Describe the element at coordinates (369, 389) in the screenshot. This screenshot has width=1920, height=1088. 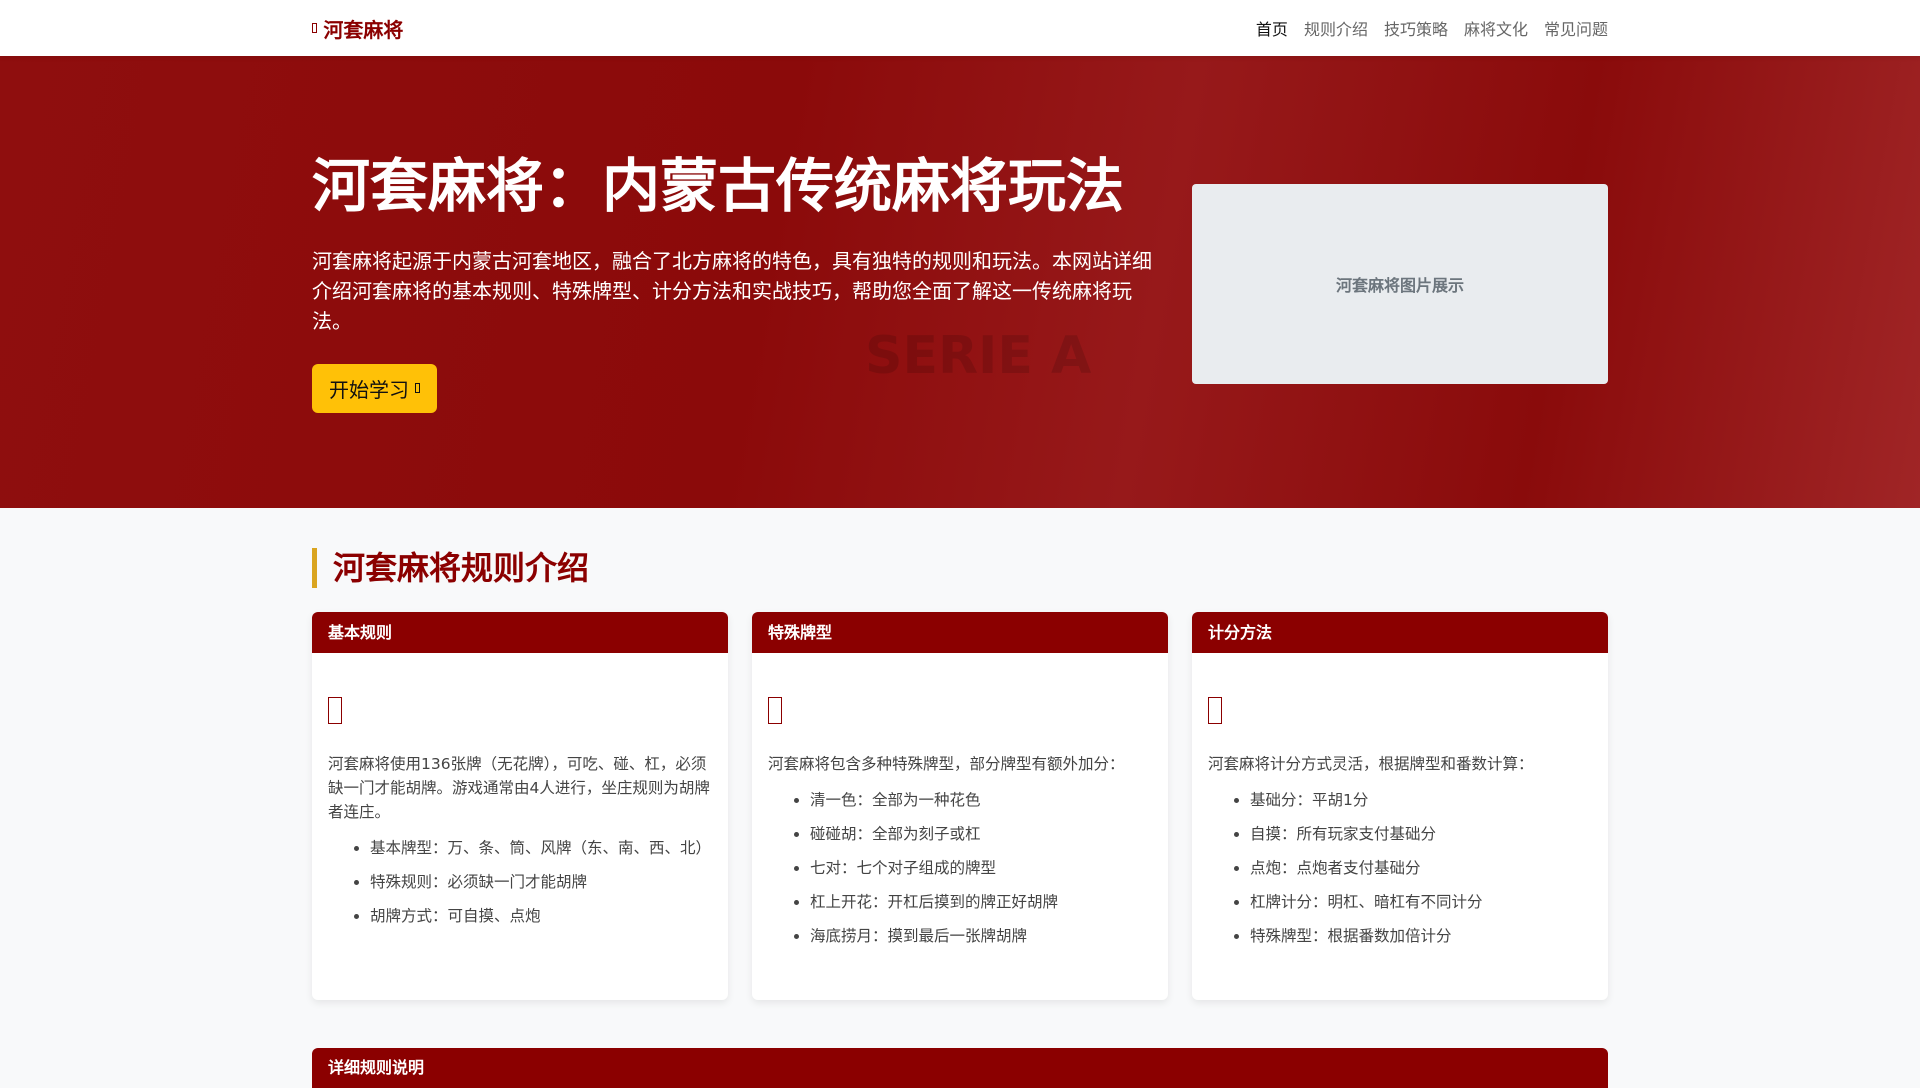
I see `start-learning-label: 开始学习` at that location.